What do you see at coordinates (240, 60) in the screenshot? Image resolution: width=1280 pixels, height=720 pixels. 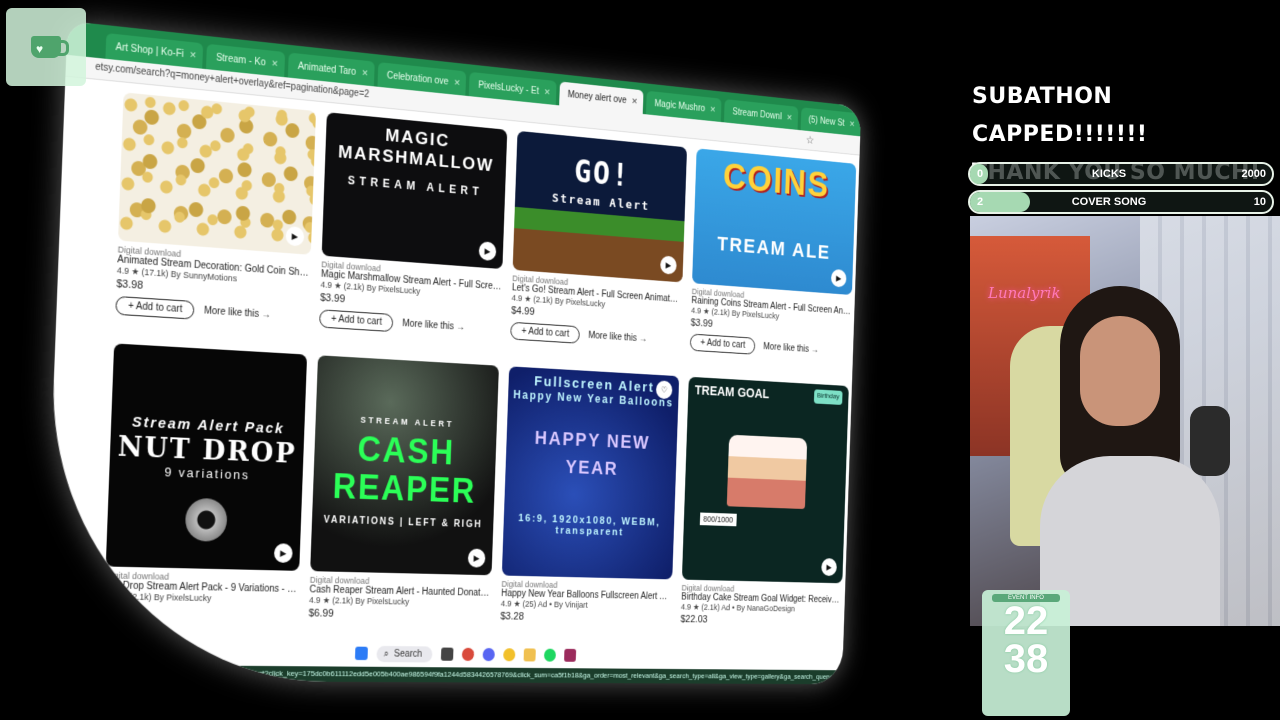 I see `tab-label: Stream - Ko` at bounding box center [240, 60].